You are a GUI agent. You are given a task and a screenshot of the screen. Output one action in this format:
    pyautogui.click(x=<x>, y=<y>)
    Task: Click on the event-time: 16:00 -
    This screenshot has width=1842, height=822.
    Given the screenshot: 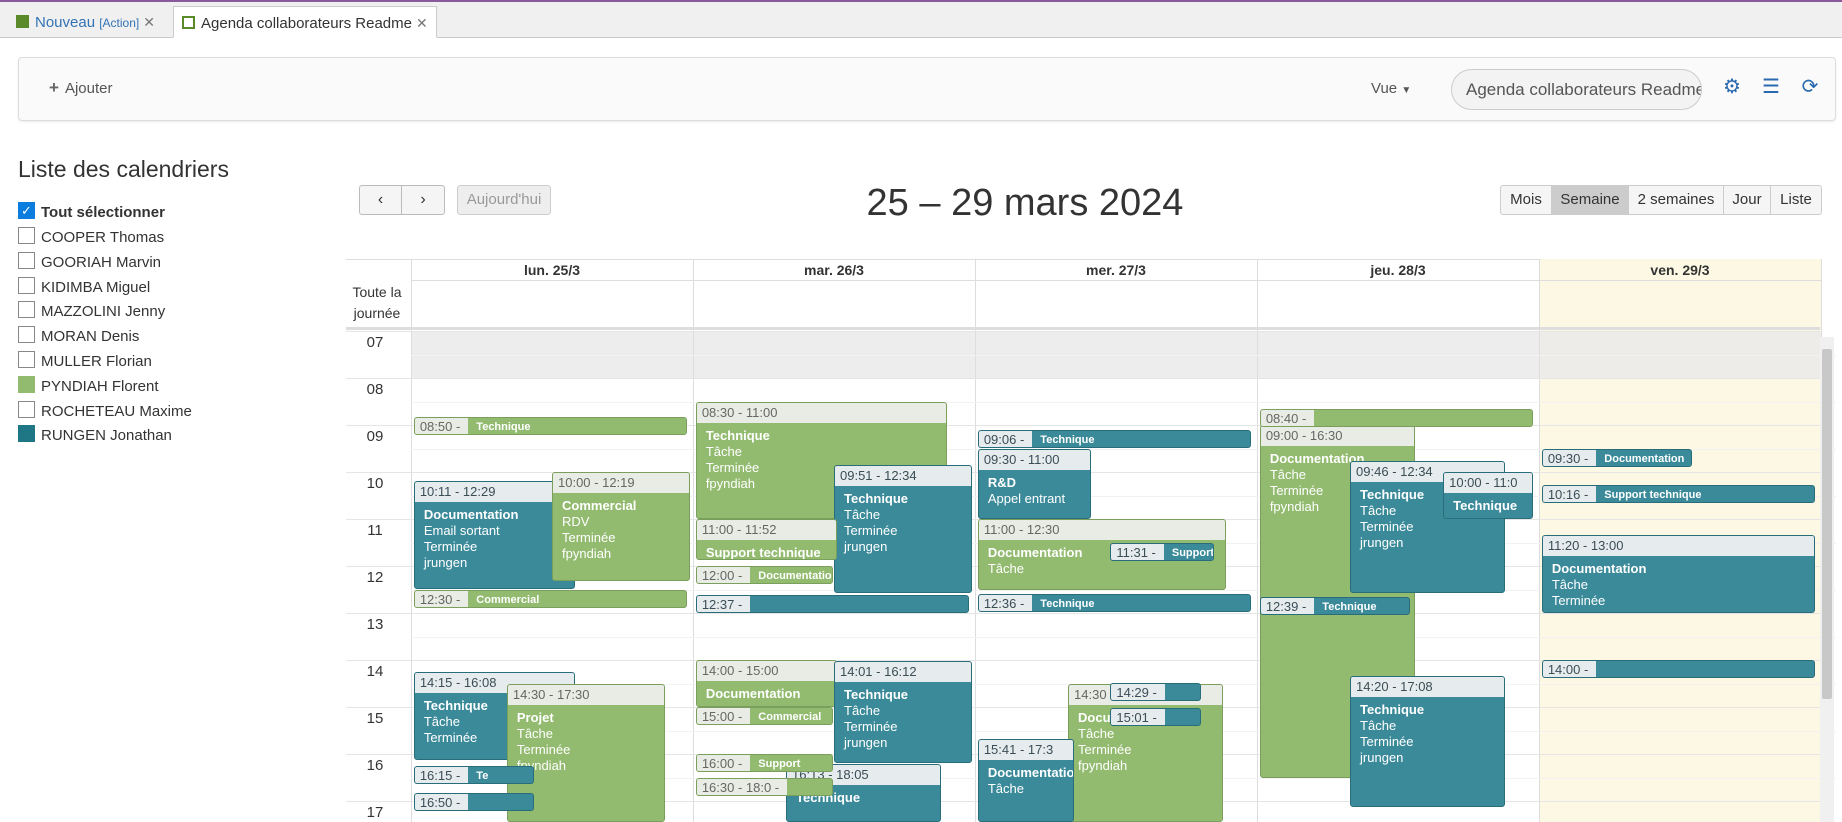 What is the action you would take?
    pyautogui.click(x=723, y=763)
    